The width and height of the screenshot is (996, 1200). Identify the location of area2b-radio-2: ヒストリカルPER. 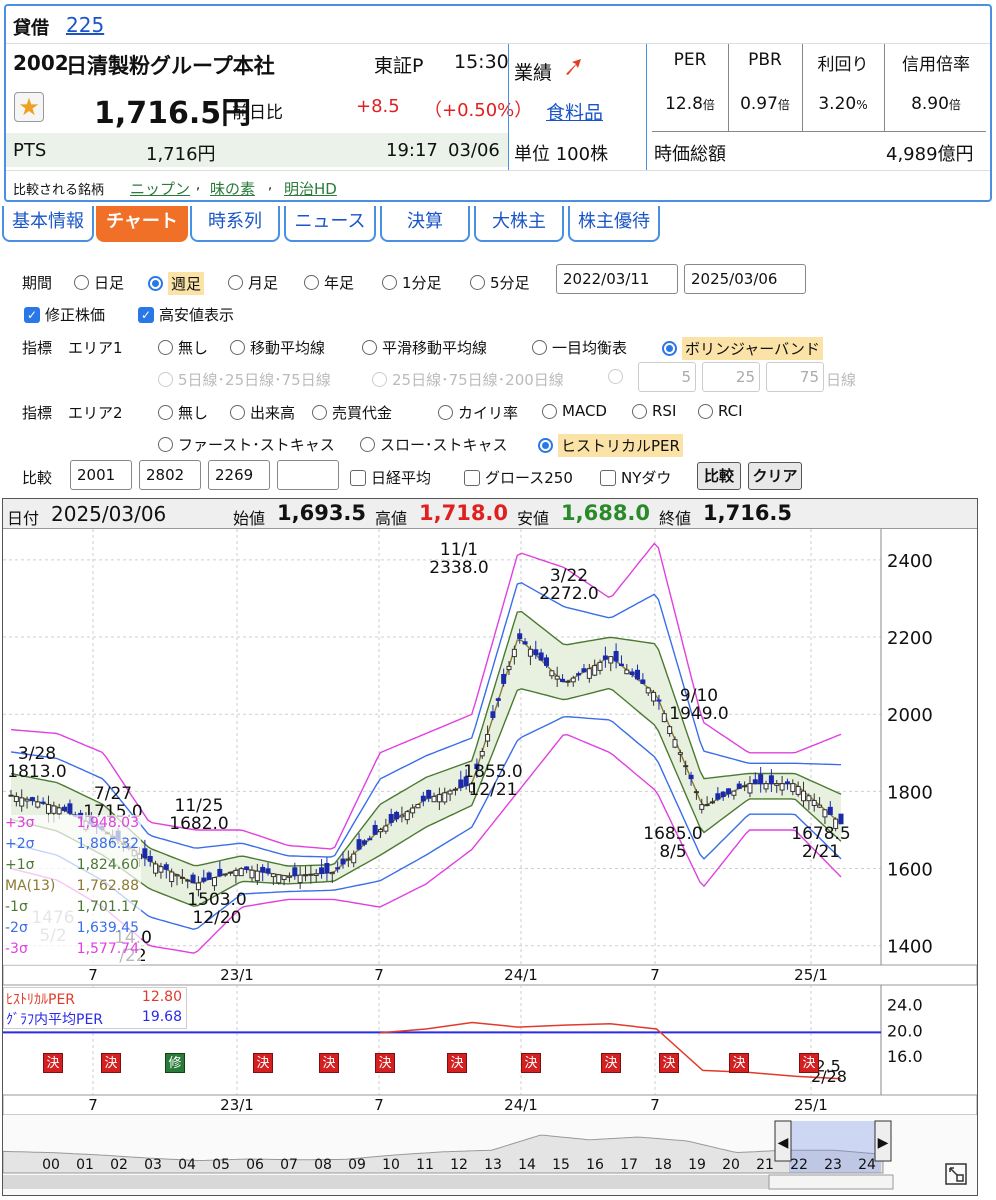
(610, 445).